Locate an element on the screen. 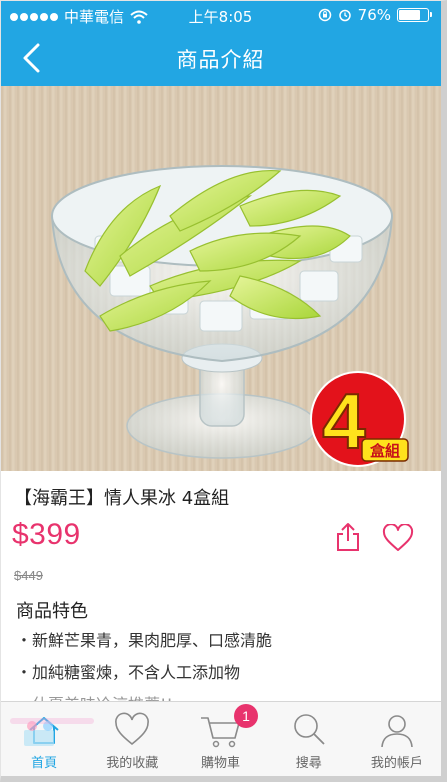 This screenshot has width=447, height=782. site-watermark-logo is located at coordinates (52, 732).